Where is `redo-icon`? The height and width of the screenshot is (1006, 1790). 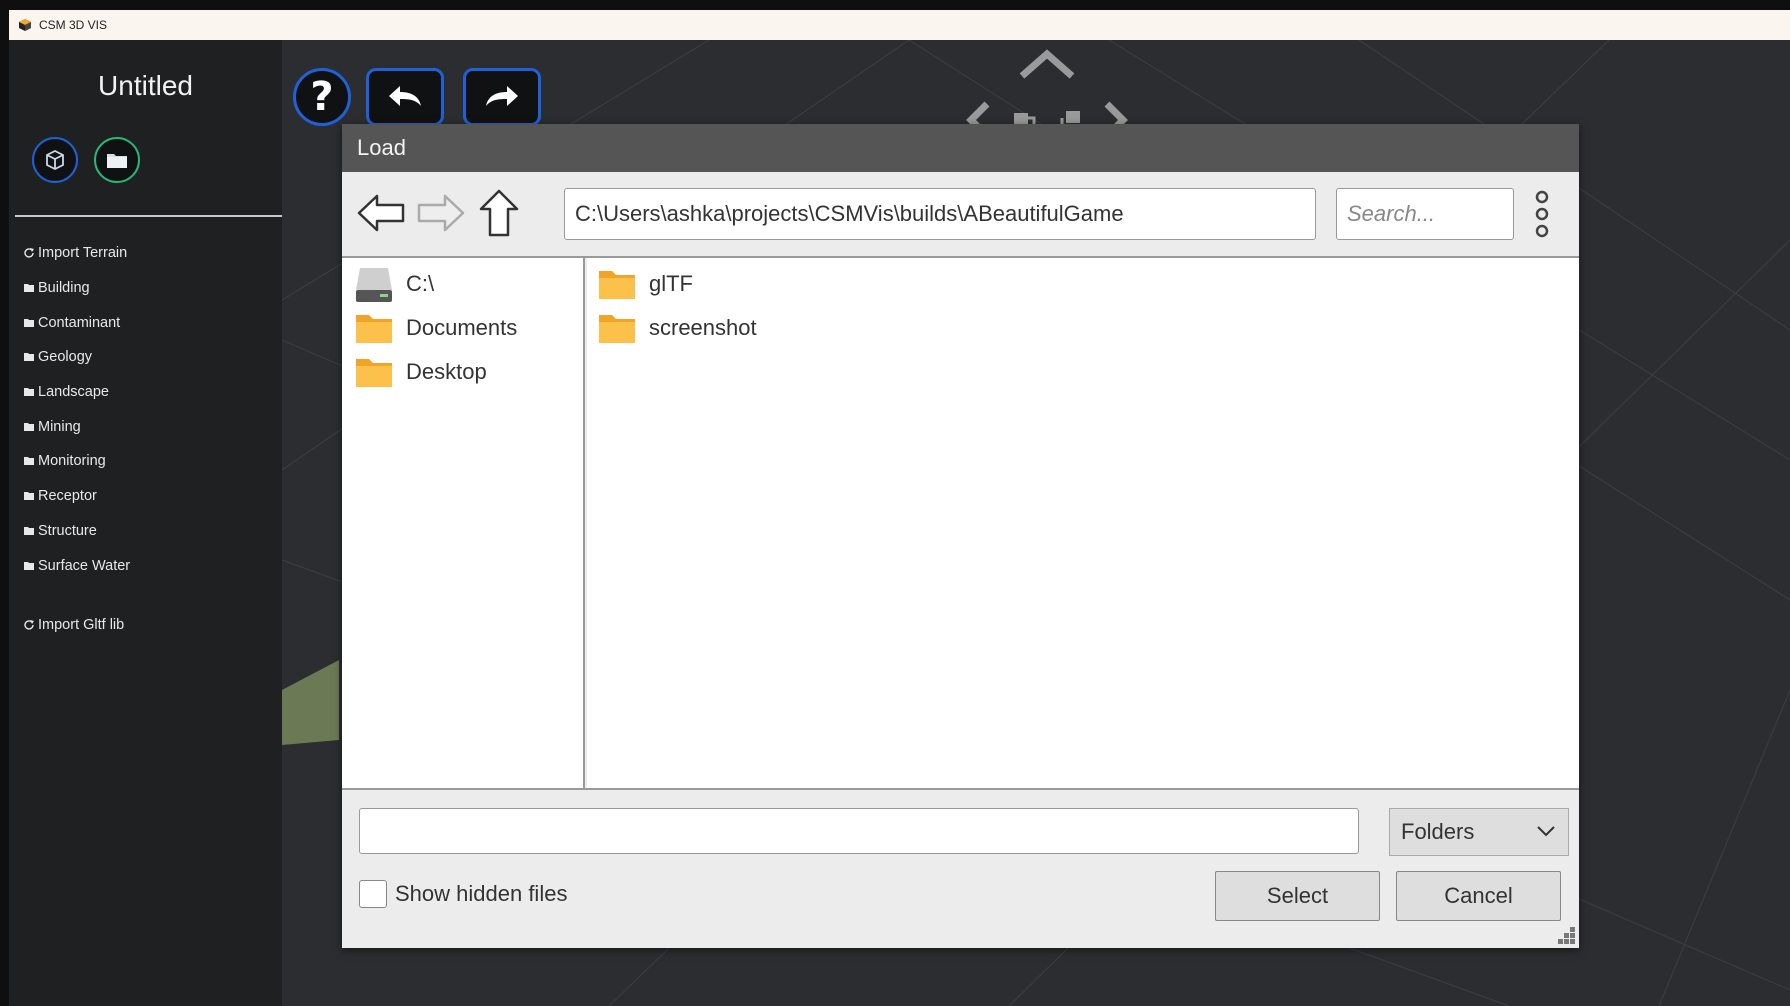 redo-icon is located at coordinates (502, 96).